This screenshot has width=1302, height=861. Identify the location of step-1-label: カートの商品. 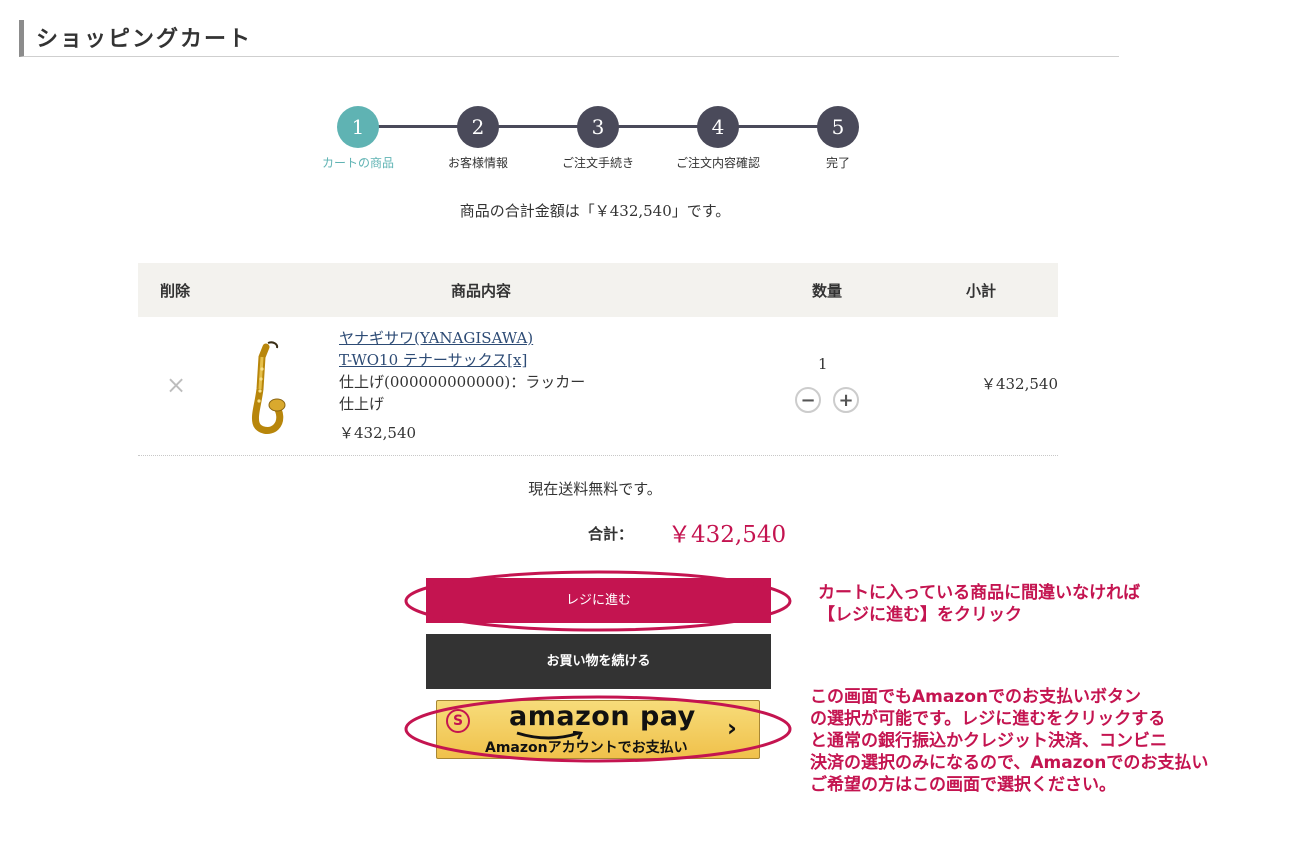
(357, 163).